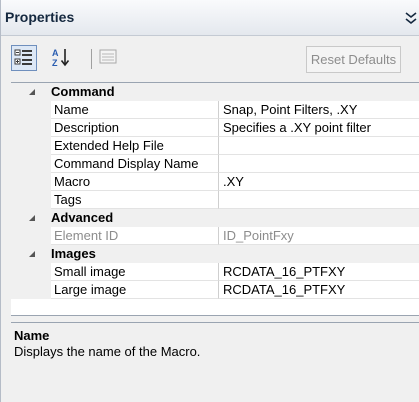 The image size is (419, 402). Describe the element at coordinates (73, 253) in the screenshot. I see `category-label: Images` at that location.